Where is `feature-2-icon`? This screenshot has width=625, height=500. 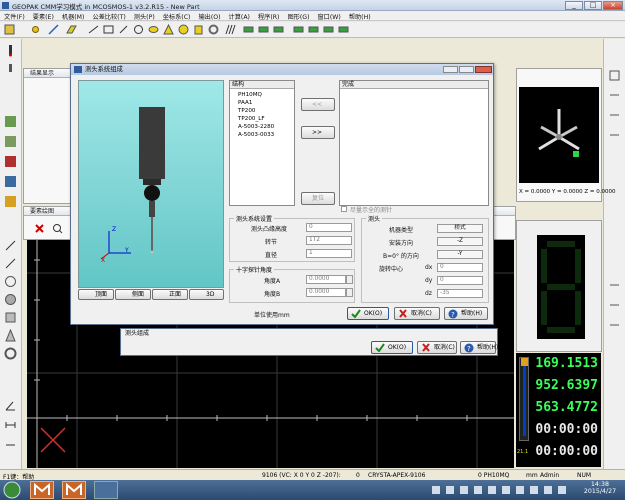
feature-2-icon is located at coordinates (263, 29).